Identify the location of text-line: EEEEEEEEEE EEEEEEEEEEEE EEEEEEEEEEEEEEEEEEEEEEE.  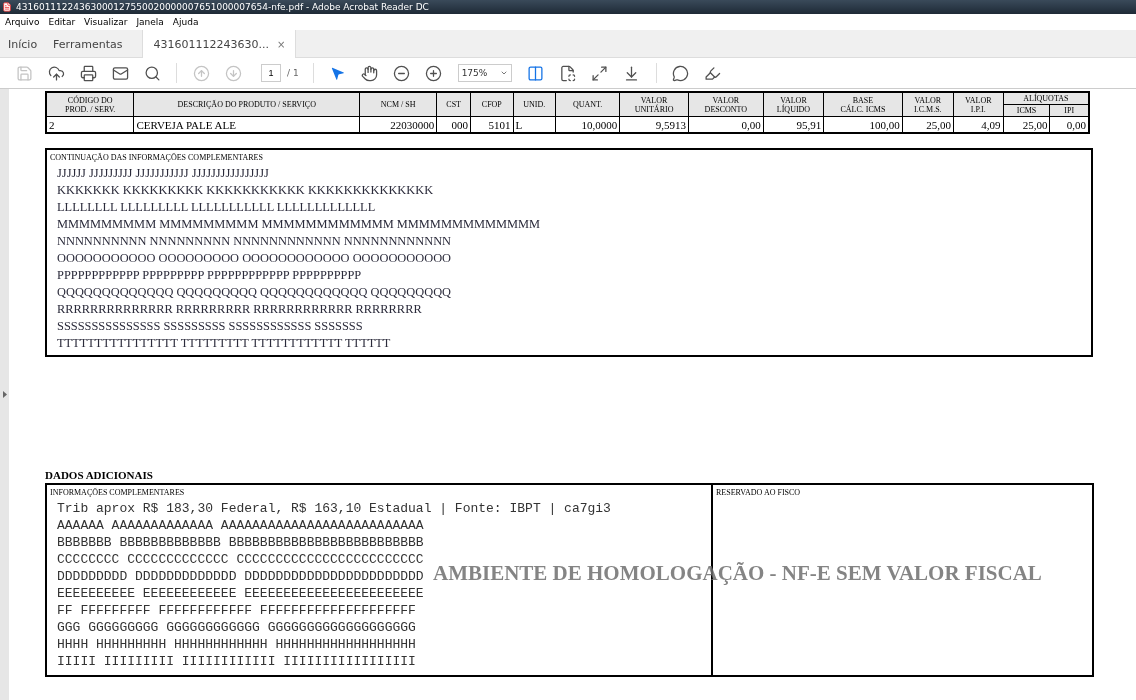
(240, 593).